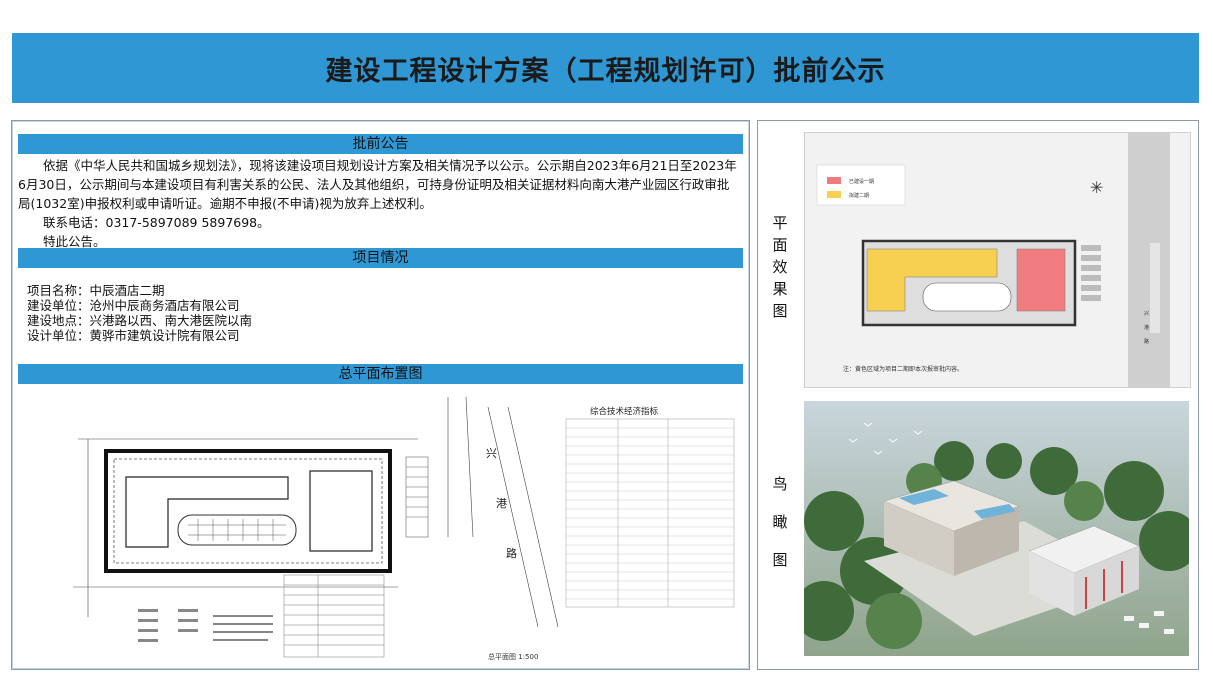 The height and width of the screenshot is (692, 1213). I want to click on project-heading: 项目情况, so click(380, 258).